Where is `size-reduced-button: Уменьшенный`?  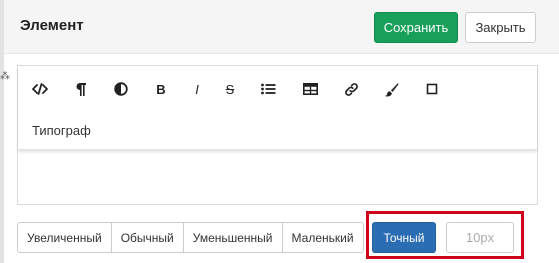
size-reduced-button: Уменьшенный is located at coordinates (232, 237).